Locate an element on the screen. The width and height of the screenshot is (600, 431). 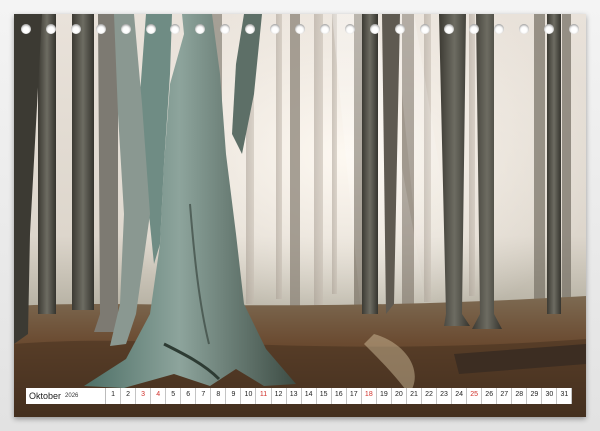
day-cell: 7 is located at coordinates (204, 396).